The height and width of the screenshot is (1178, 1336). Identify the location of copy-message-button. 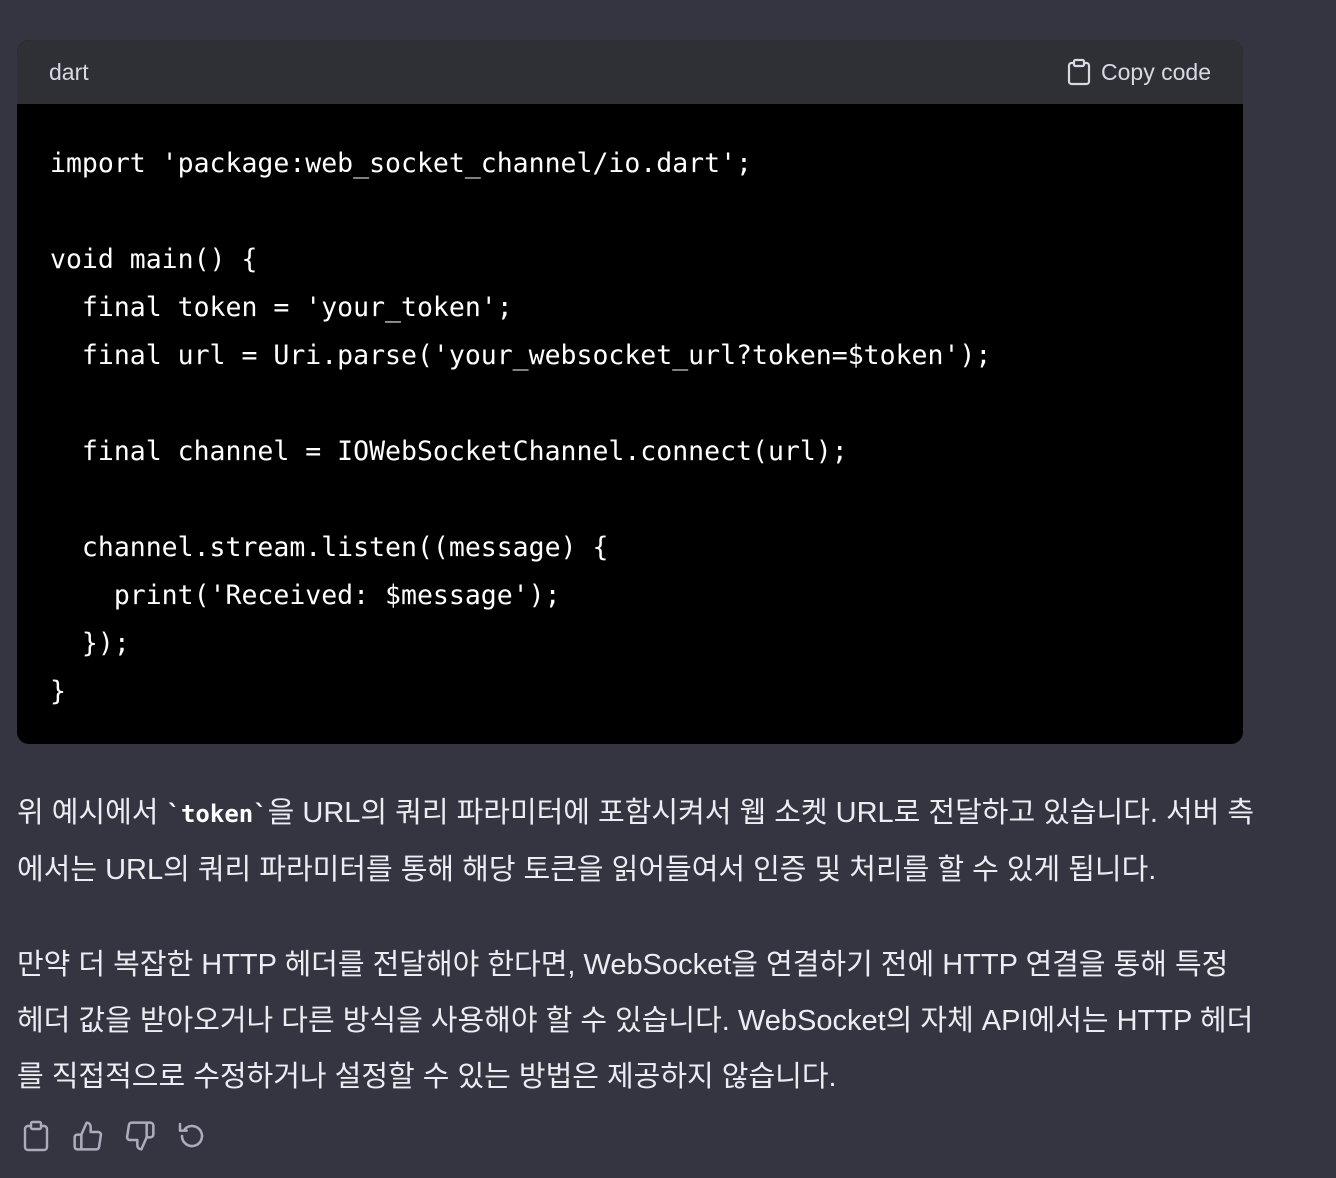
(36, 1138).